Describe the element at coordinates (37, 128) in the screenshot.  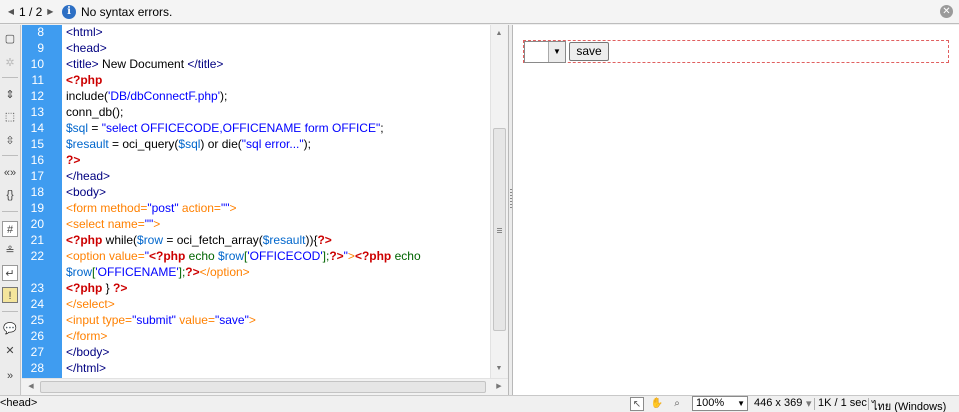
I see `line-number: 14` at that location.